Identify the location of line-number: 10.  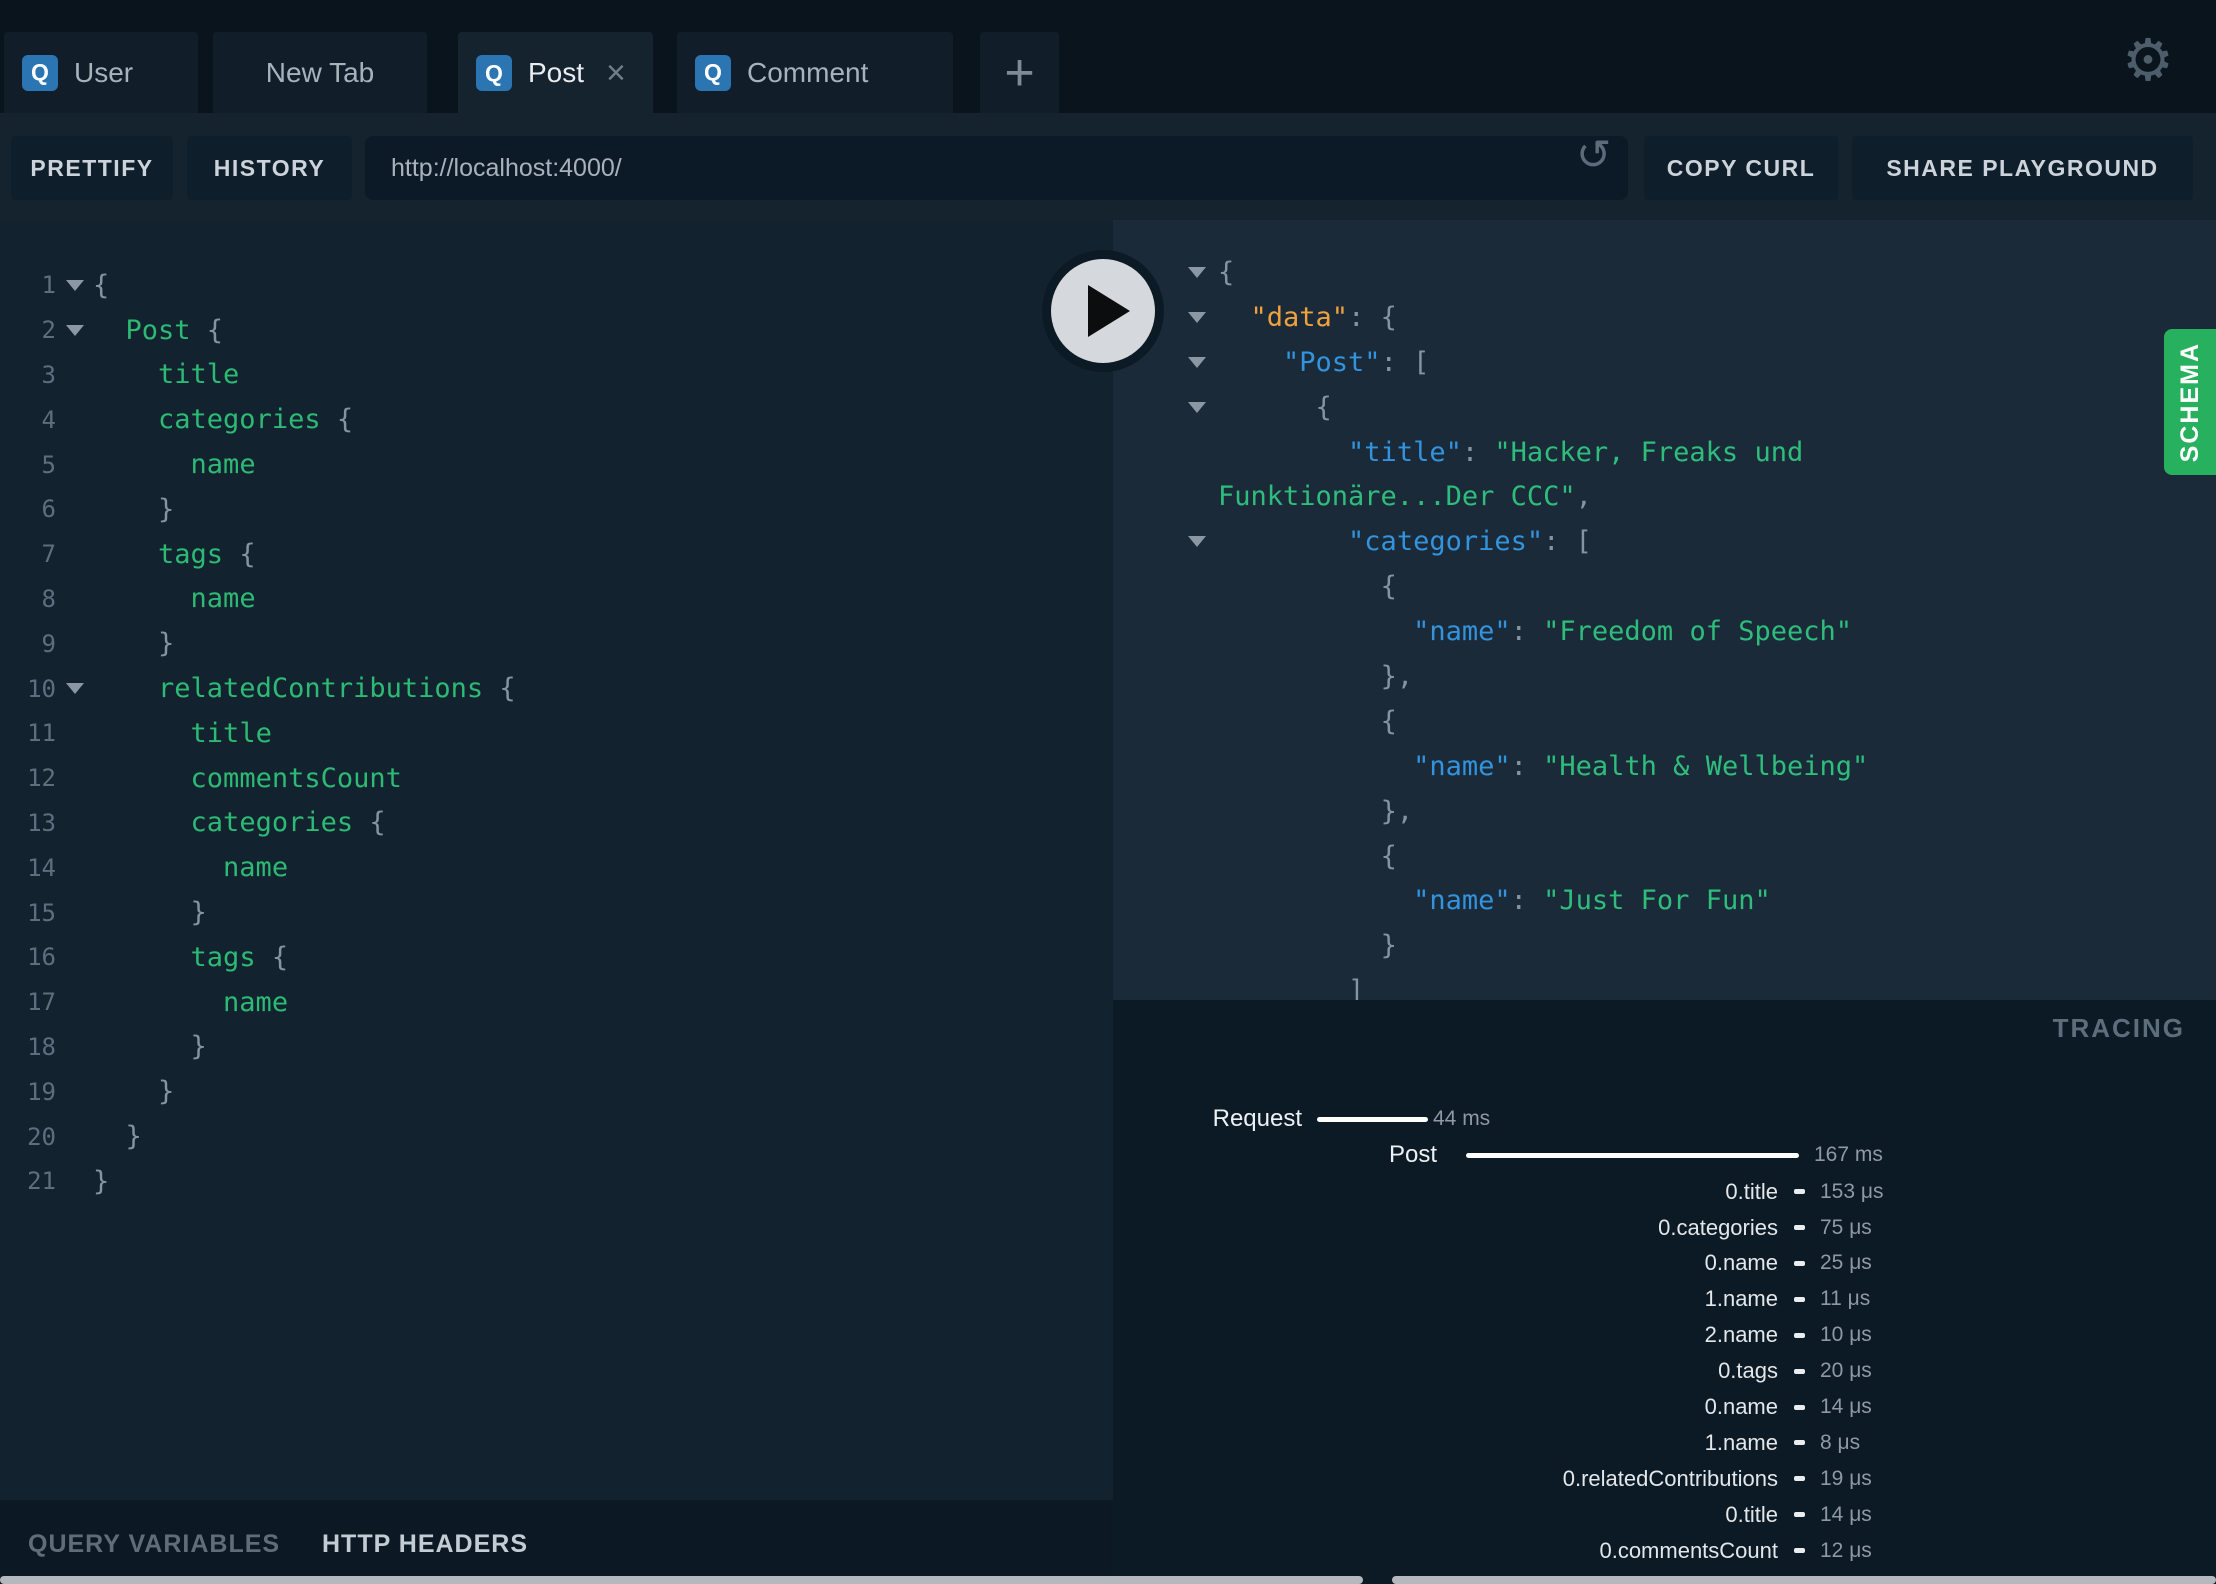
(41, 688).